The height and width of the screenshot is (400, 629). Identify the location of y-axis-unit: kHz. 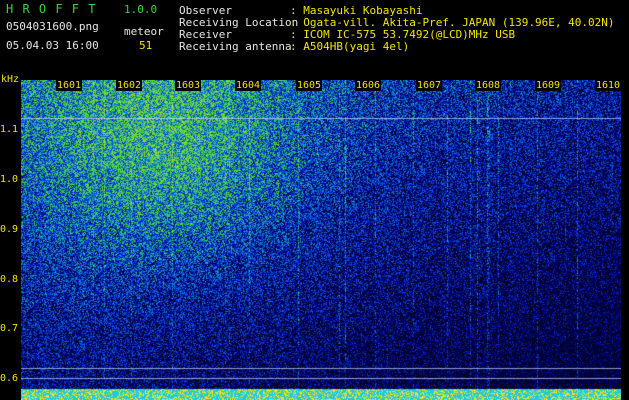
(10, 79).